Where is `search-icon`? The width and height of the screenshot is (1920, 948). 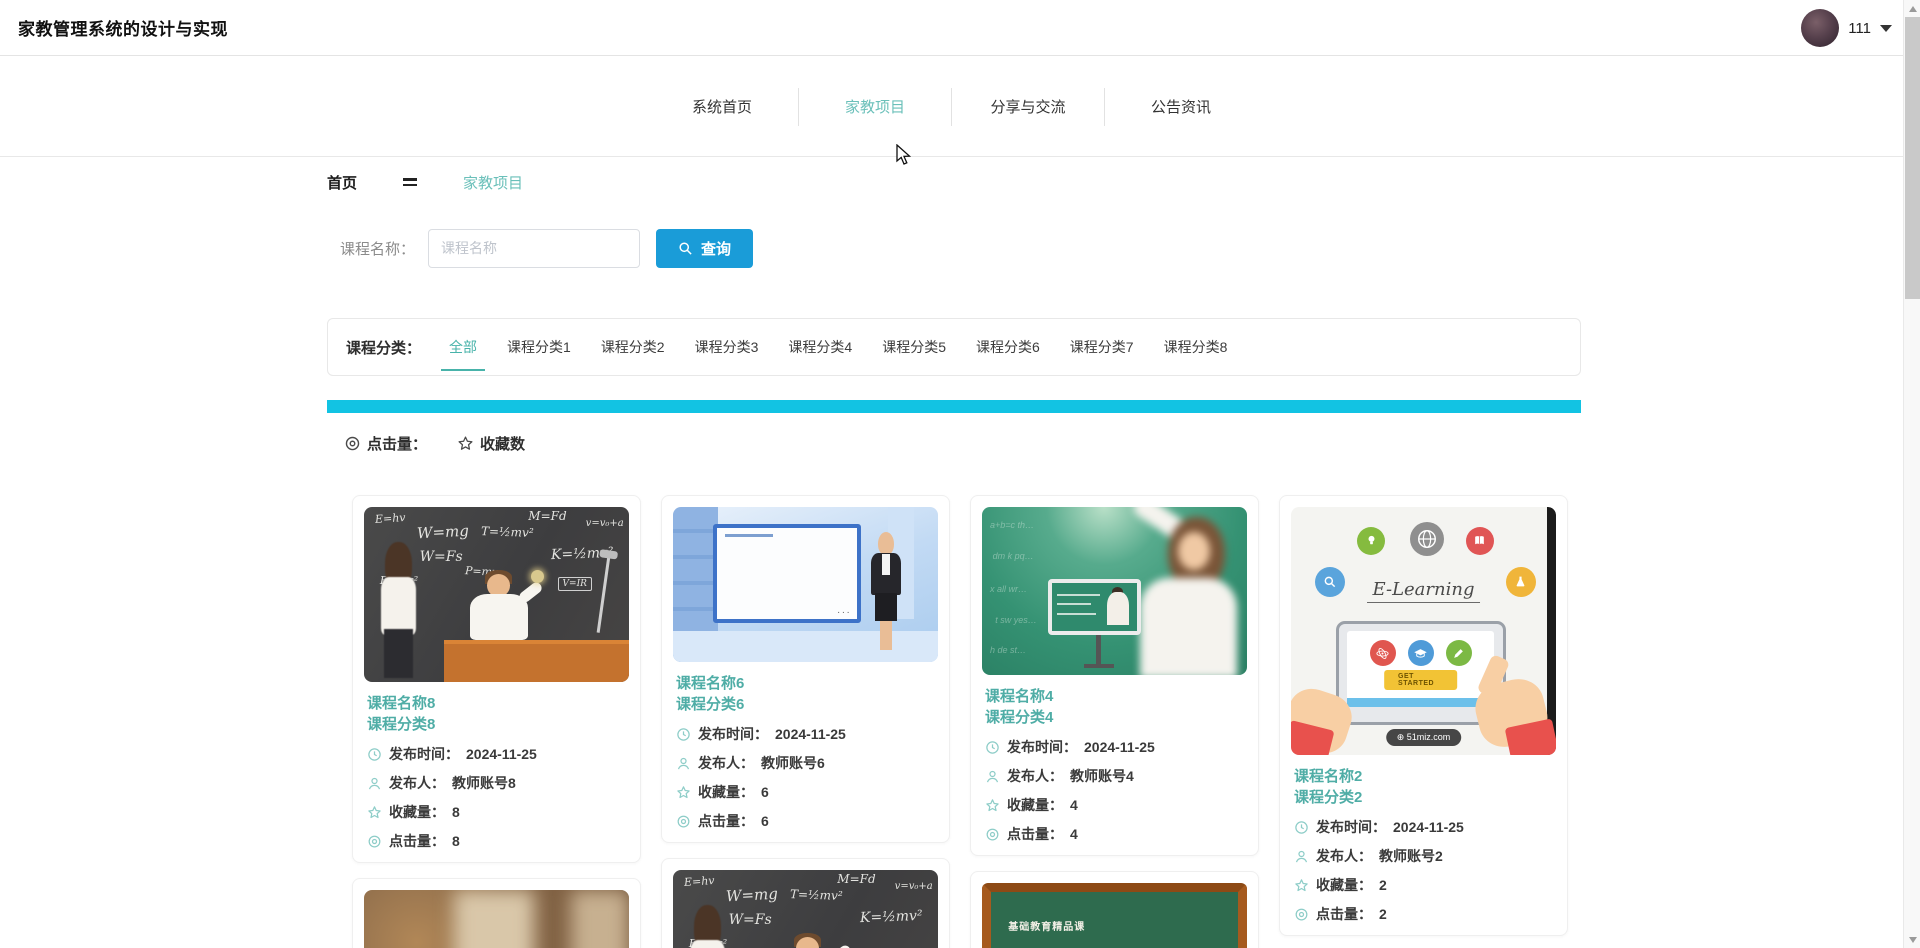 search-icon is located at coordinates (685, 248).